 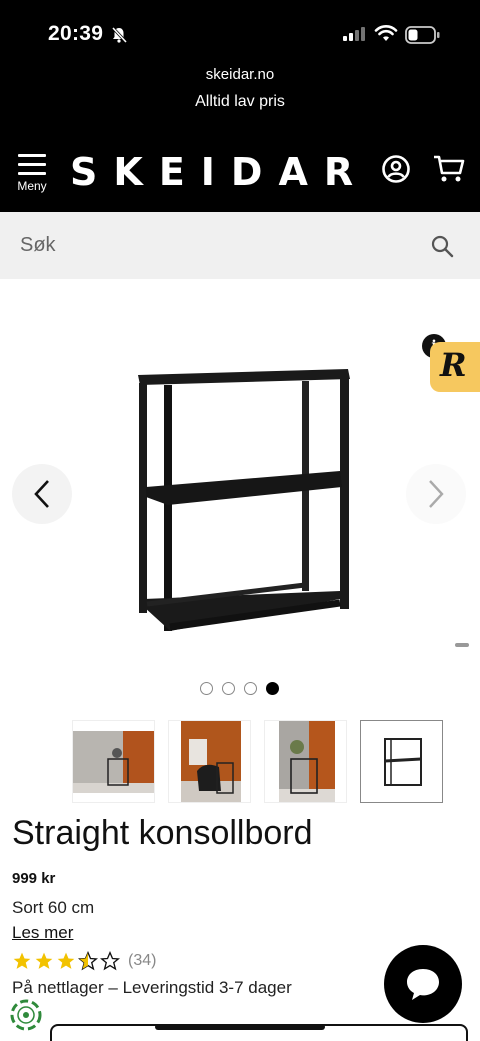 What do you see at coordinates (142, 960) in the screenshot?
I see `review-count: (34)` at bounding box center [142, 960].